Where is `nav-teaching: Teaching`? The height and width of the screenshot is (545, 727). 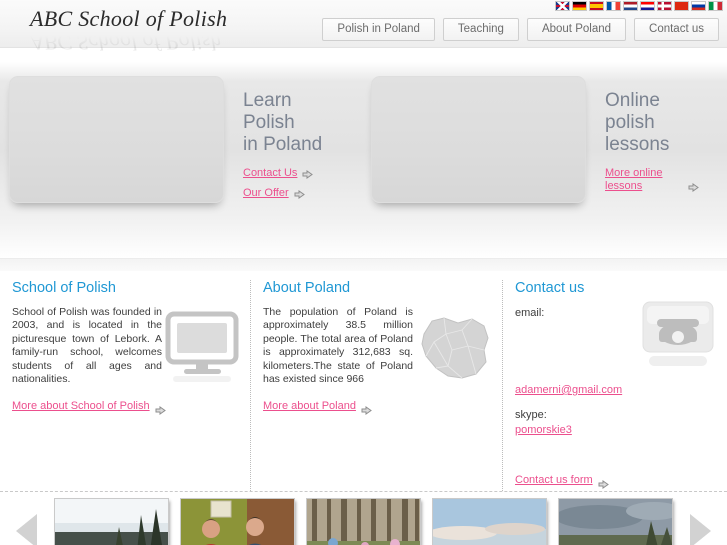
nav-teaching: Teaching is located at coordinates (480, 29).